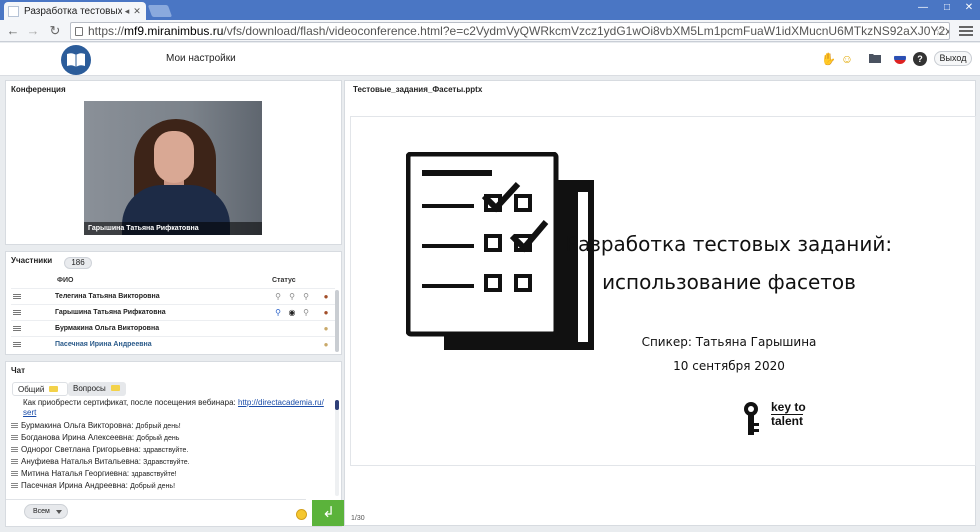  Describe the element at coordinates (281, 402) in the screenshot. I see `certificate-link: http://directacademia.ru/` at that location.